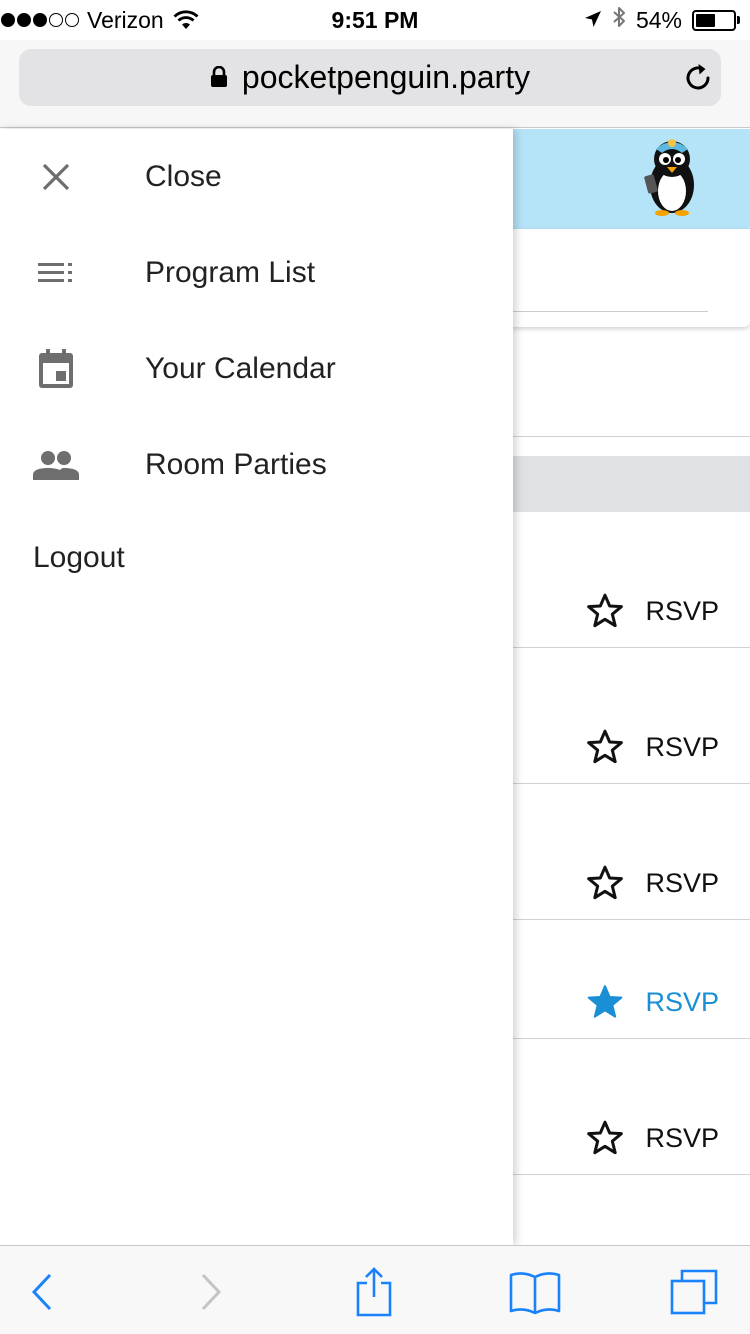  What do you see at coordinates (240, 368) in the screenshot?
I see `menu-item-label: Your Calendar` at bounding box center [240, 368].